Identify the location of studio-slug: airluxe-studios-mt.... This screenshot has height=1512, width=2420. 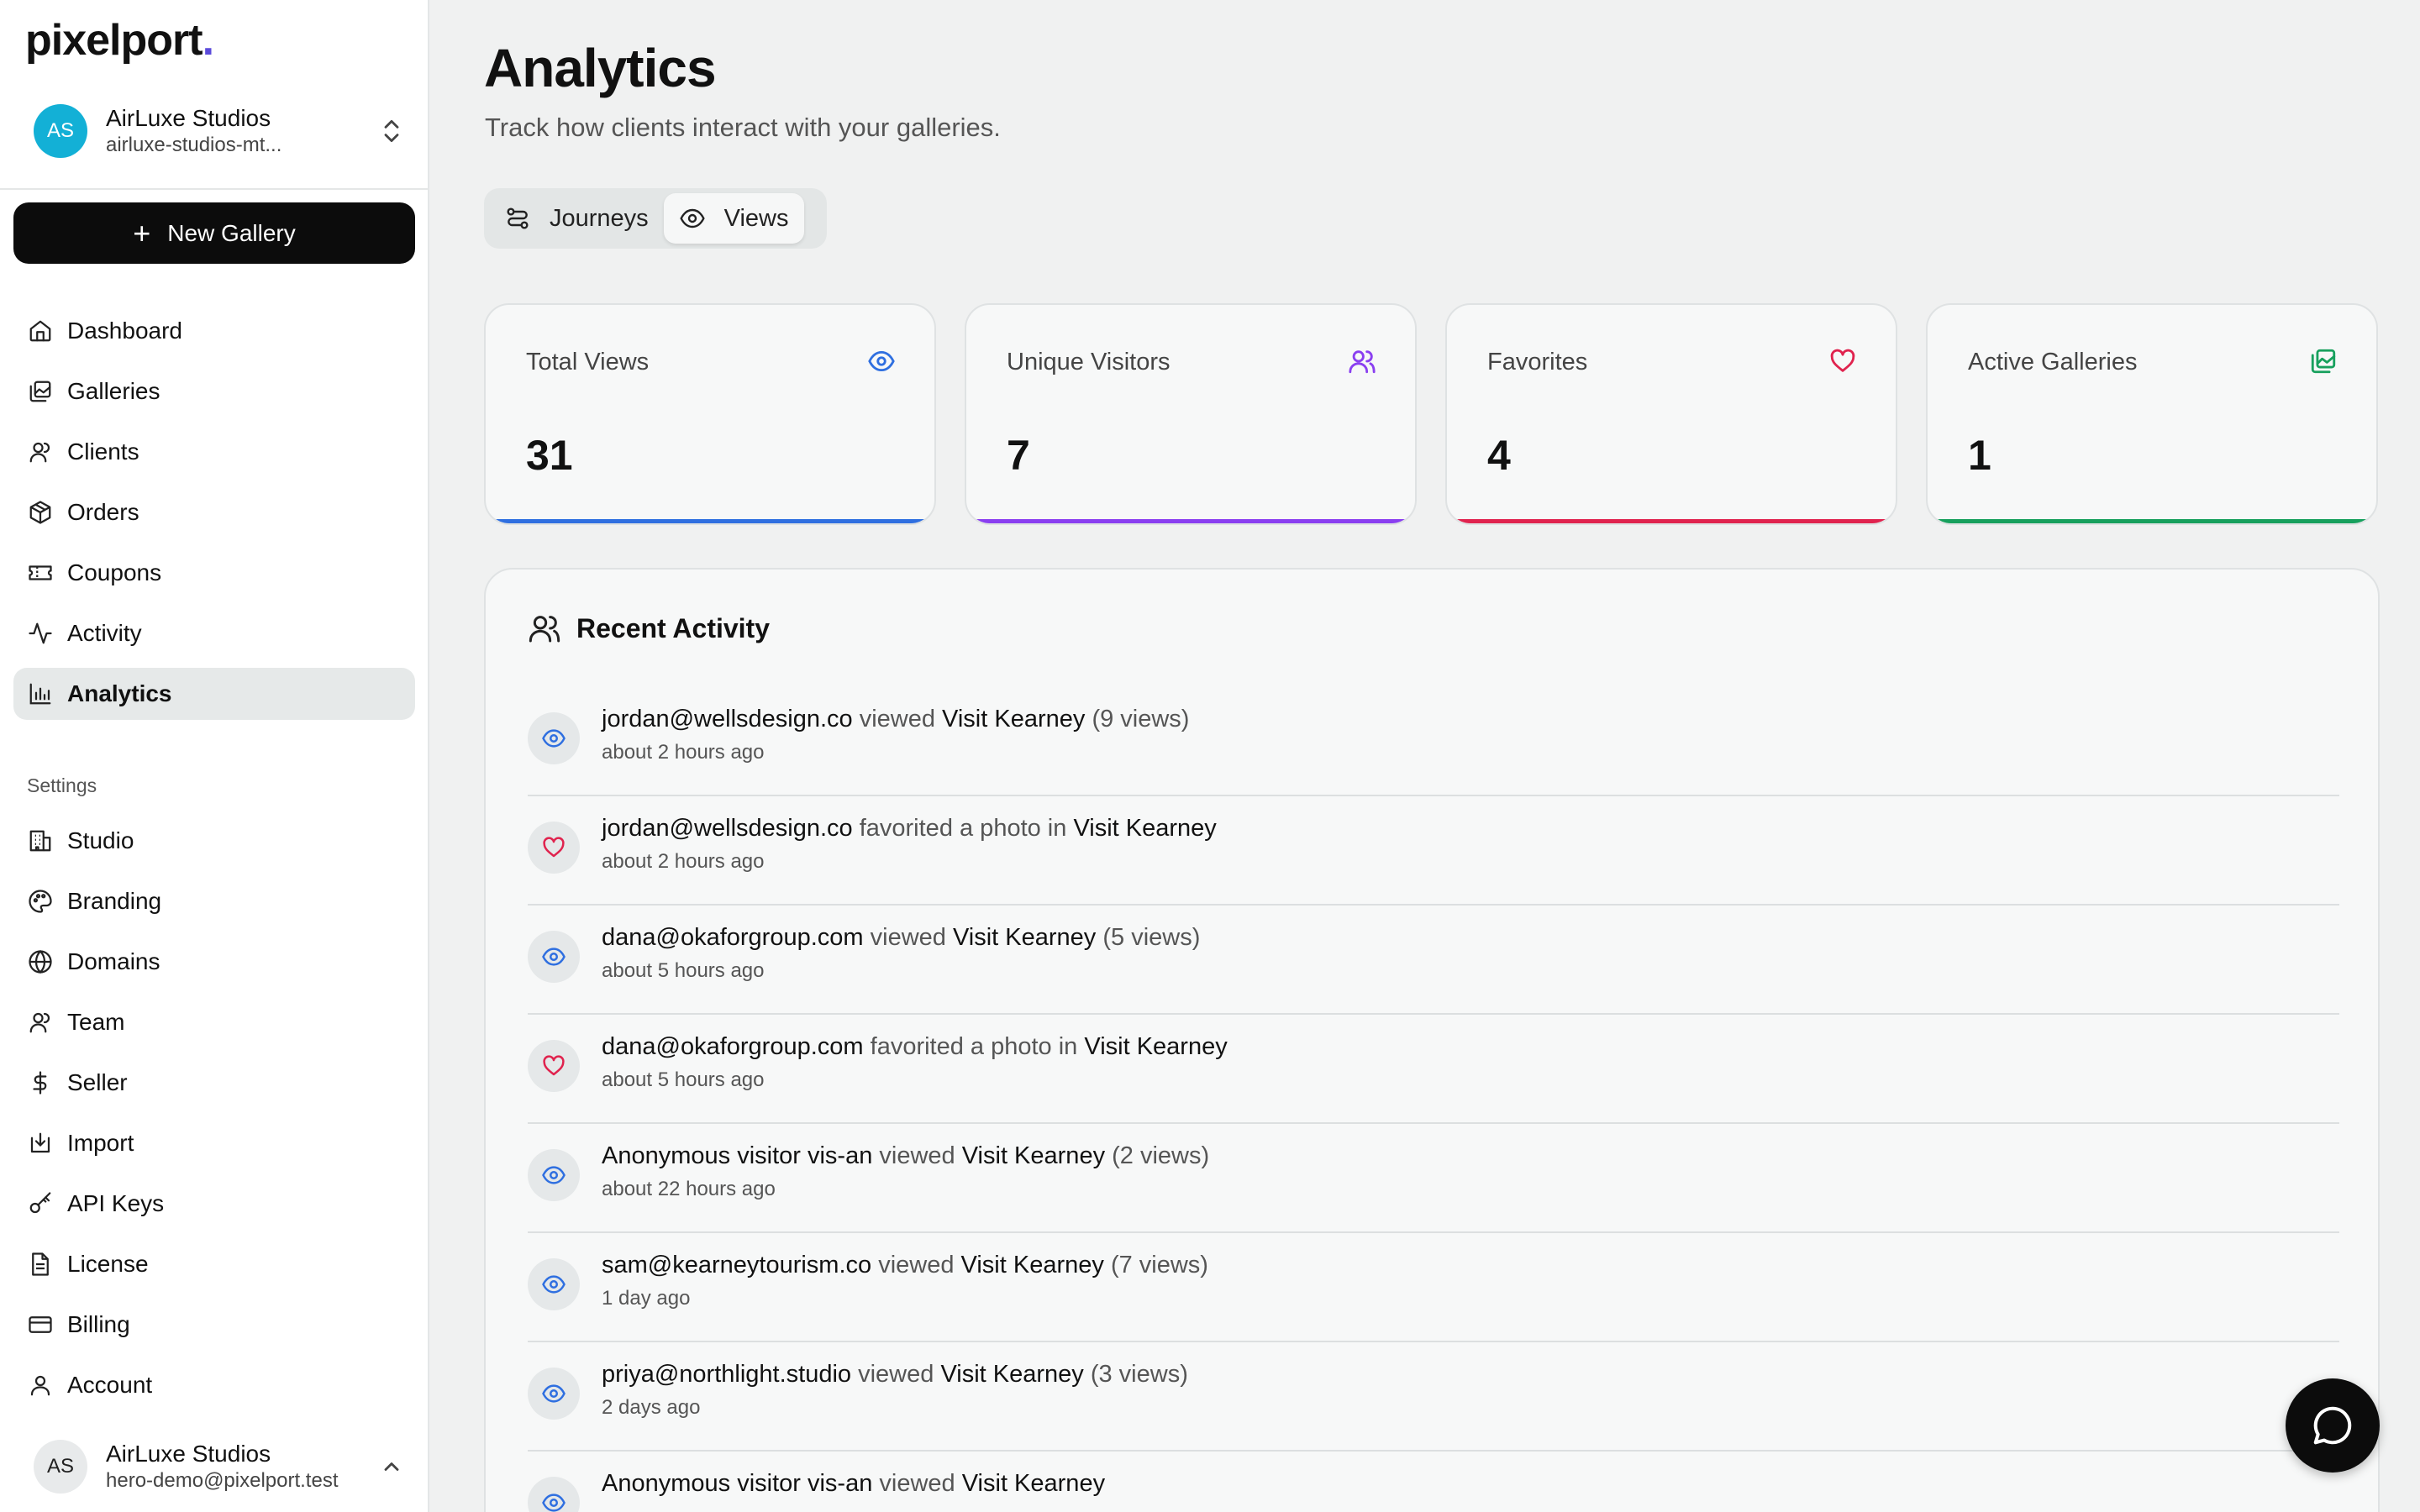
(194, 145).